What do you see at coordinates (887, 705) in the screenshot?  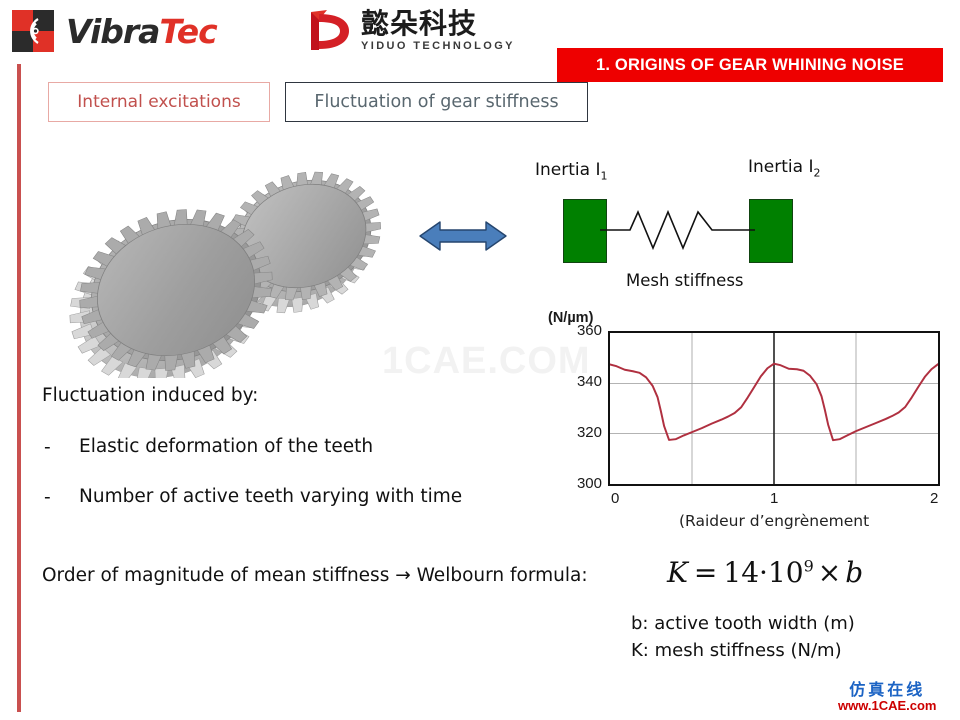 I see `corner-watermark-url: www.1CAE.com` at bounding box center [887, 705].